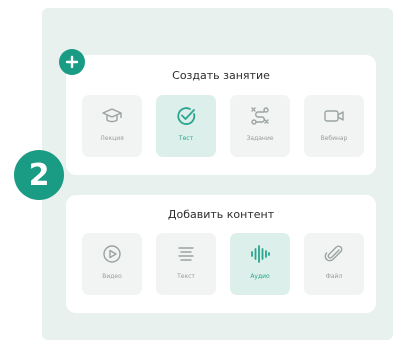 The image size is (393, 348). Describe the element at coordinates (112, 264) in the screenshot. I see `video-tile: Видео` at that location.